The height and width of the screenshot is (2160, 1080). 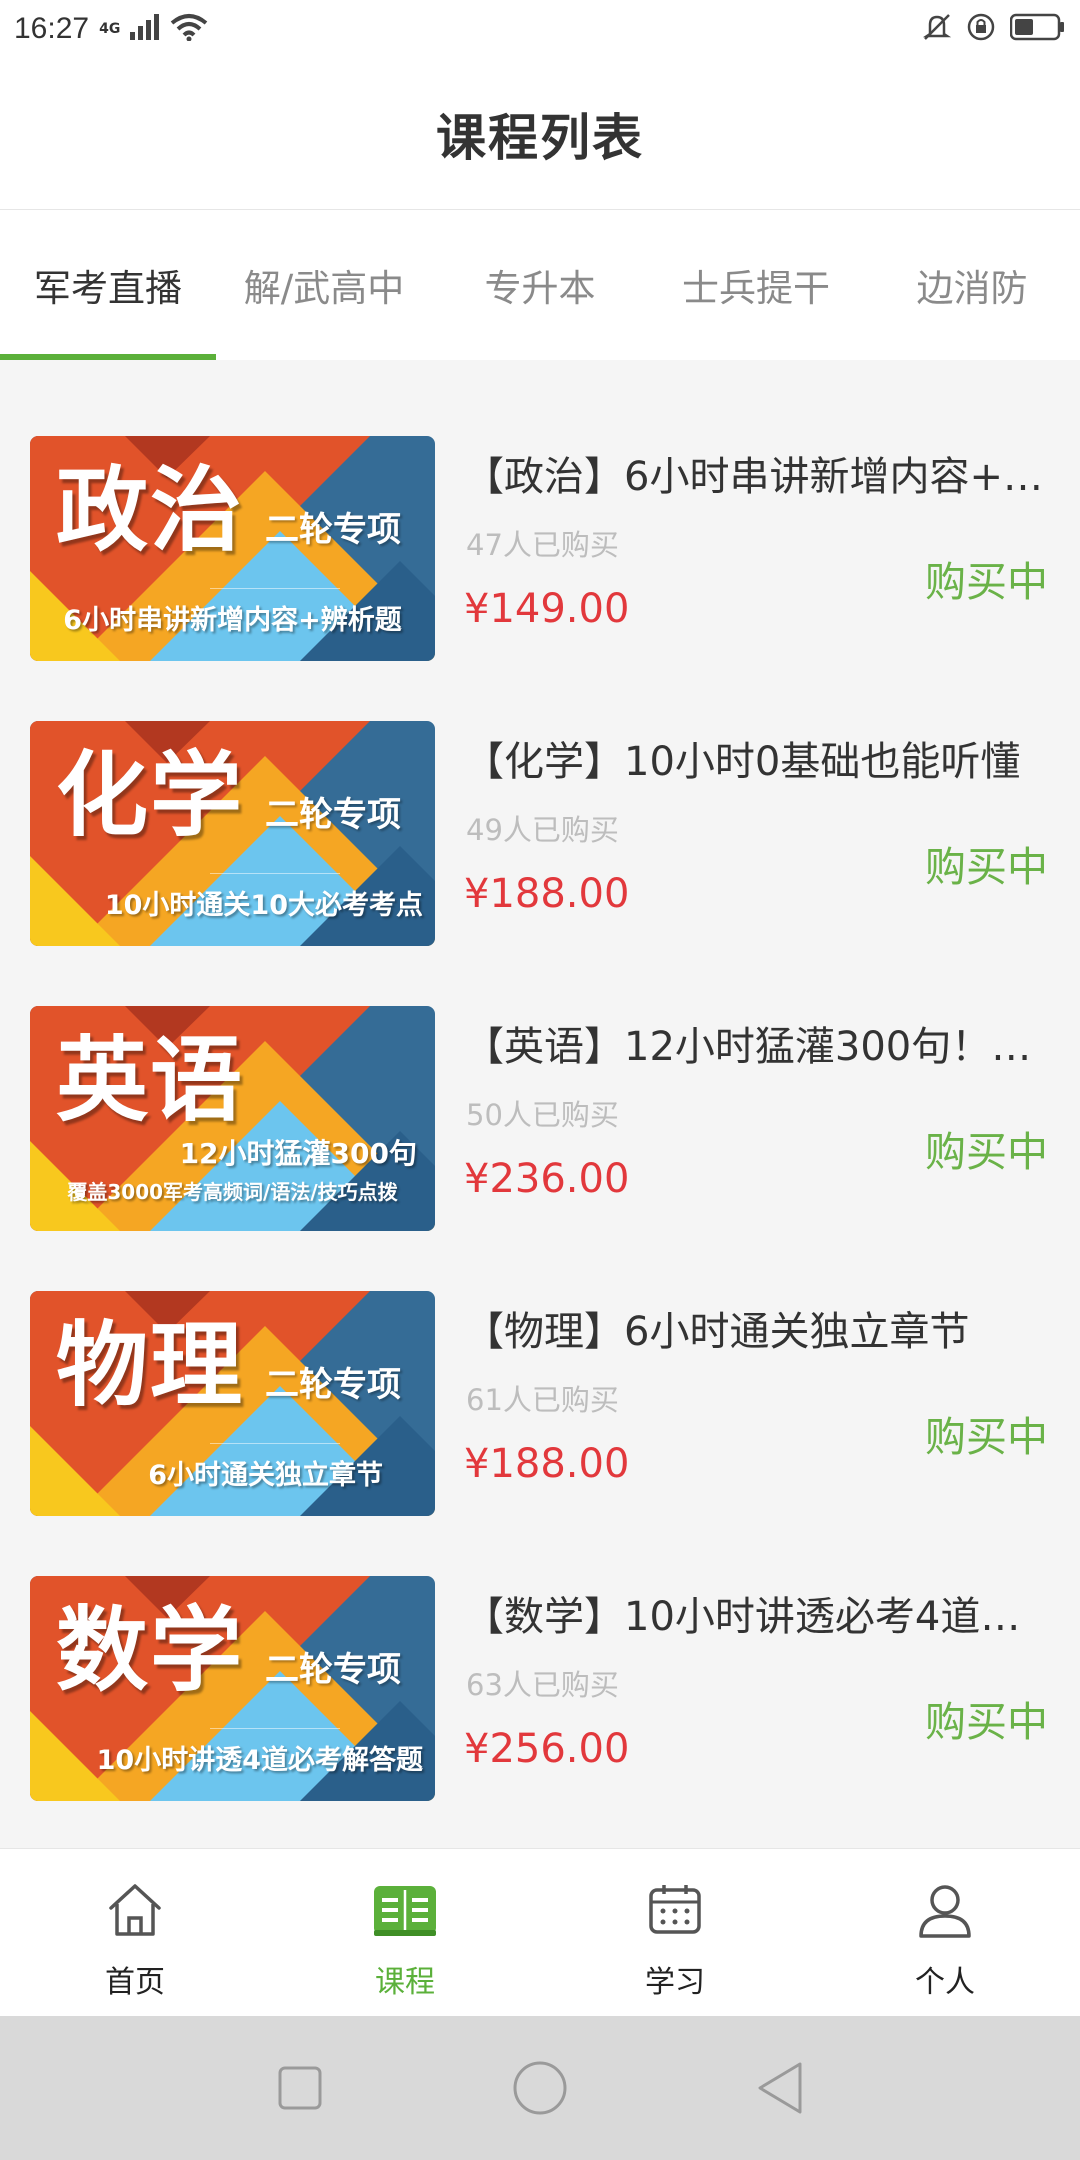 I want to click on course-buyers: 50人已购买, so click(x=542, y=1115).